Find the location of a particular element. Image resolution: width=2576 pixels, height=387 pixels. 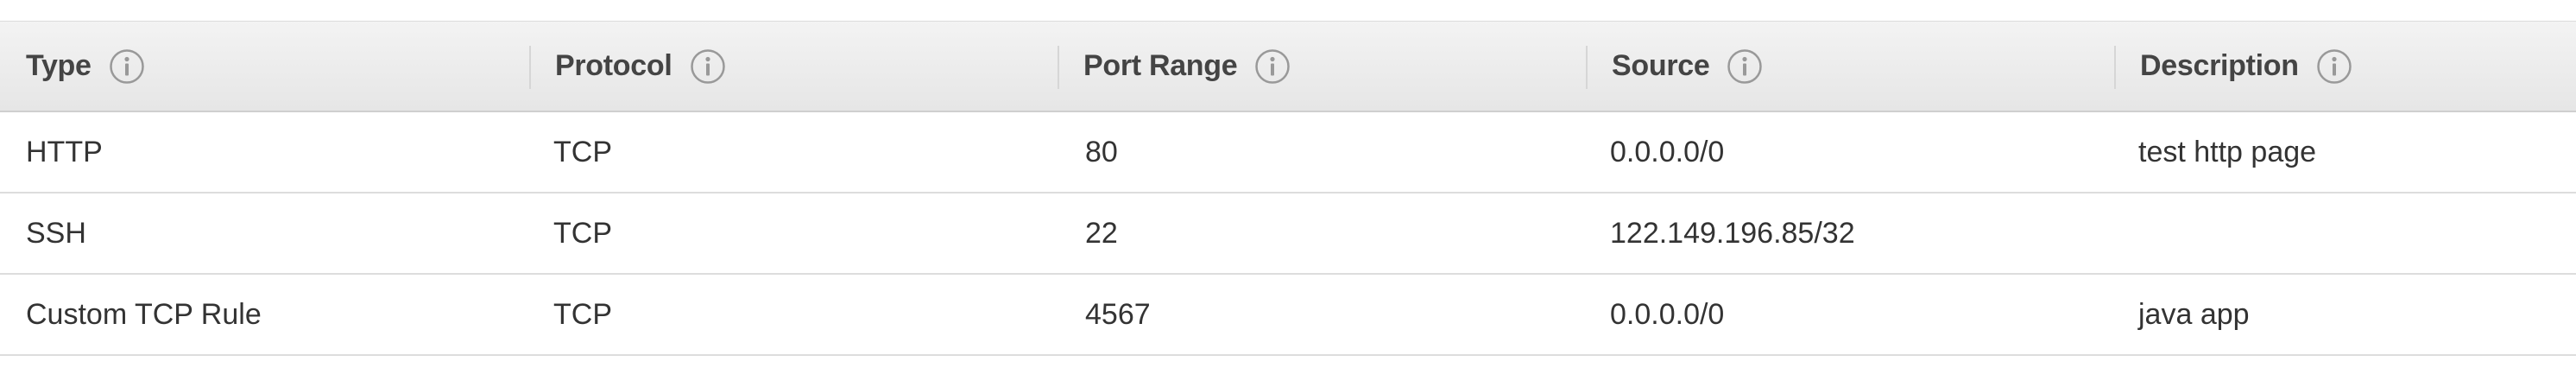

column-header-protocol: Protocol is located at coordinates (793, 66).